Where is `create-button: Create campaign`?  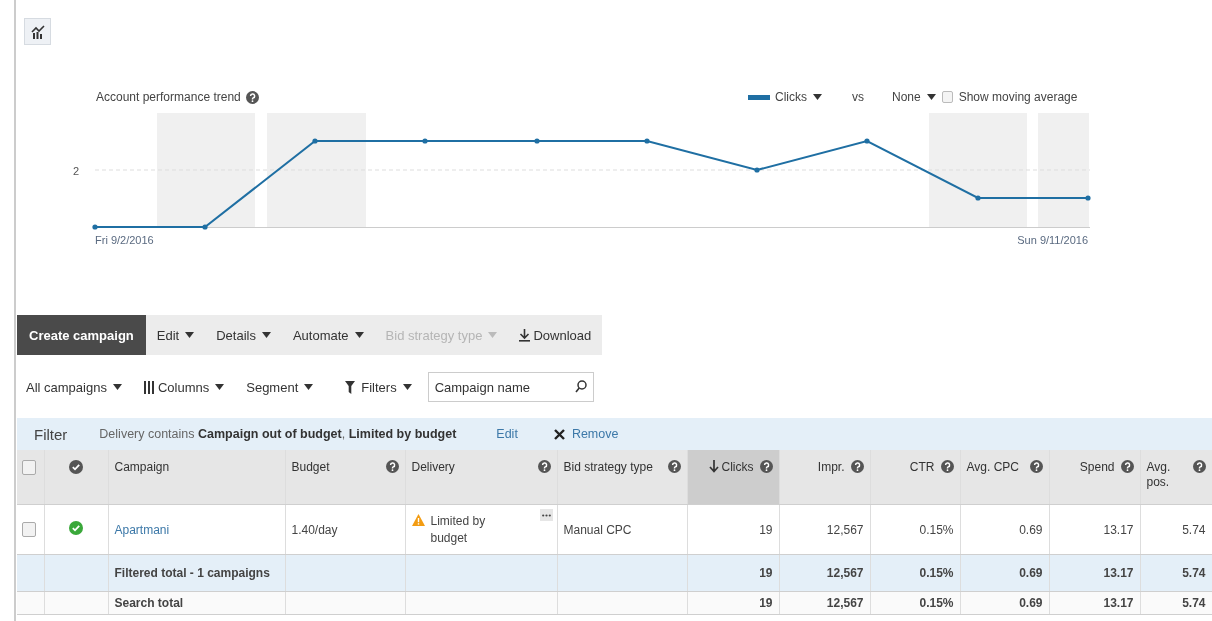
create-button: Create campaign is located at coordinates (81, 335).